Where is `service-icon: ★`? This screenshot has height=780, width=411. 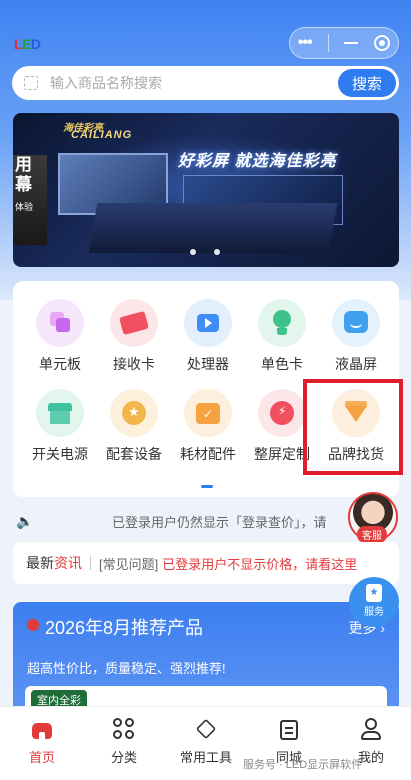 service-icon: ★ is located at coordinates (374, 593).